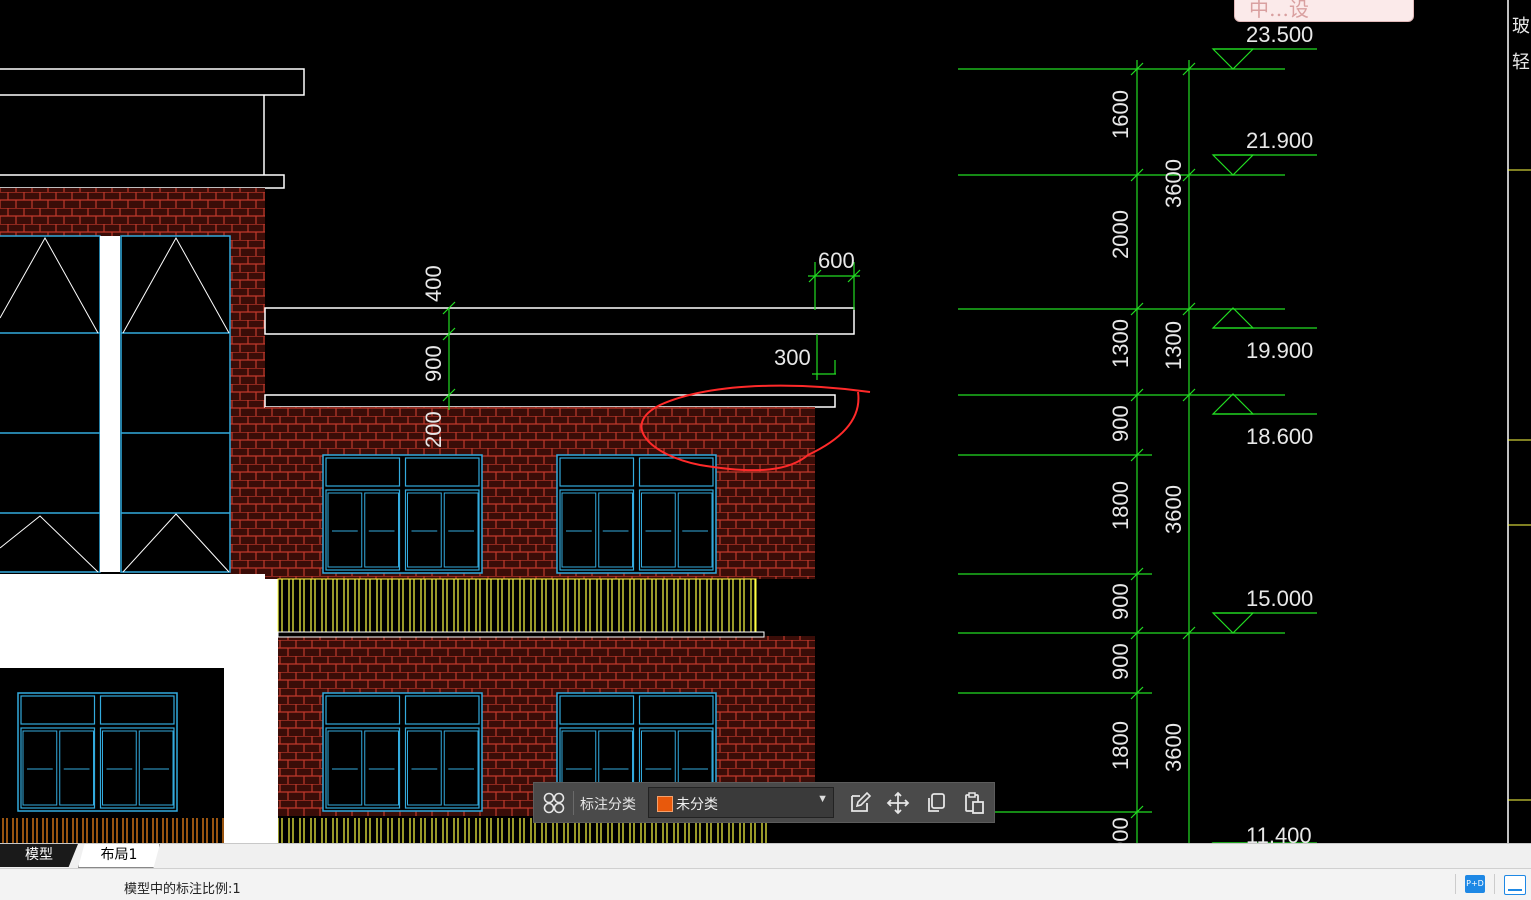  What do you see at coordinates (50, 404) in the screenshot?
I see `curtain-window-left` at bounding box center [50, 404].